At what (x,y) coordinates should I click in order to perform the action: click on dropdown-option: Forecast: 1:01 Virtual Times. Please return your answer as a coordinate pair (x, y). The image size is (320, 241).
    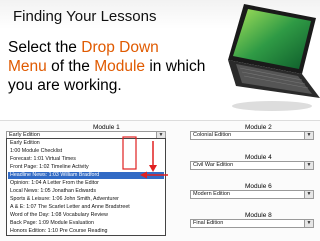
    Looking at the image, I should click on (86, 159).